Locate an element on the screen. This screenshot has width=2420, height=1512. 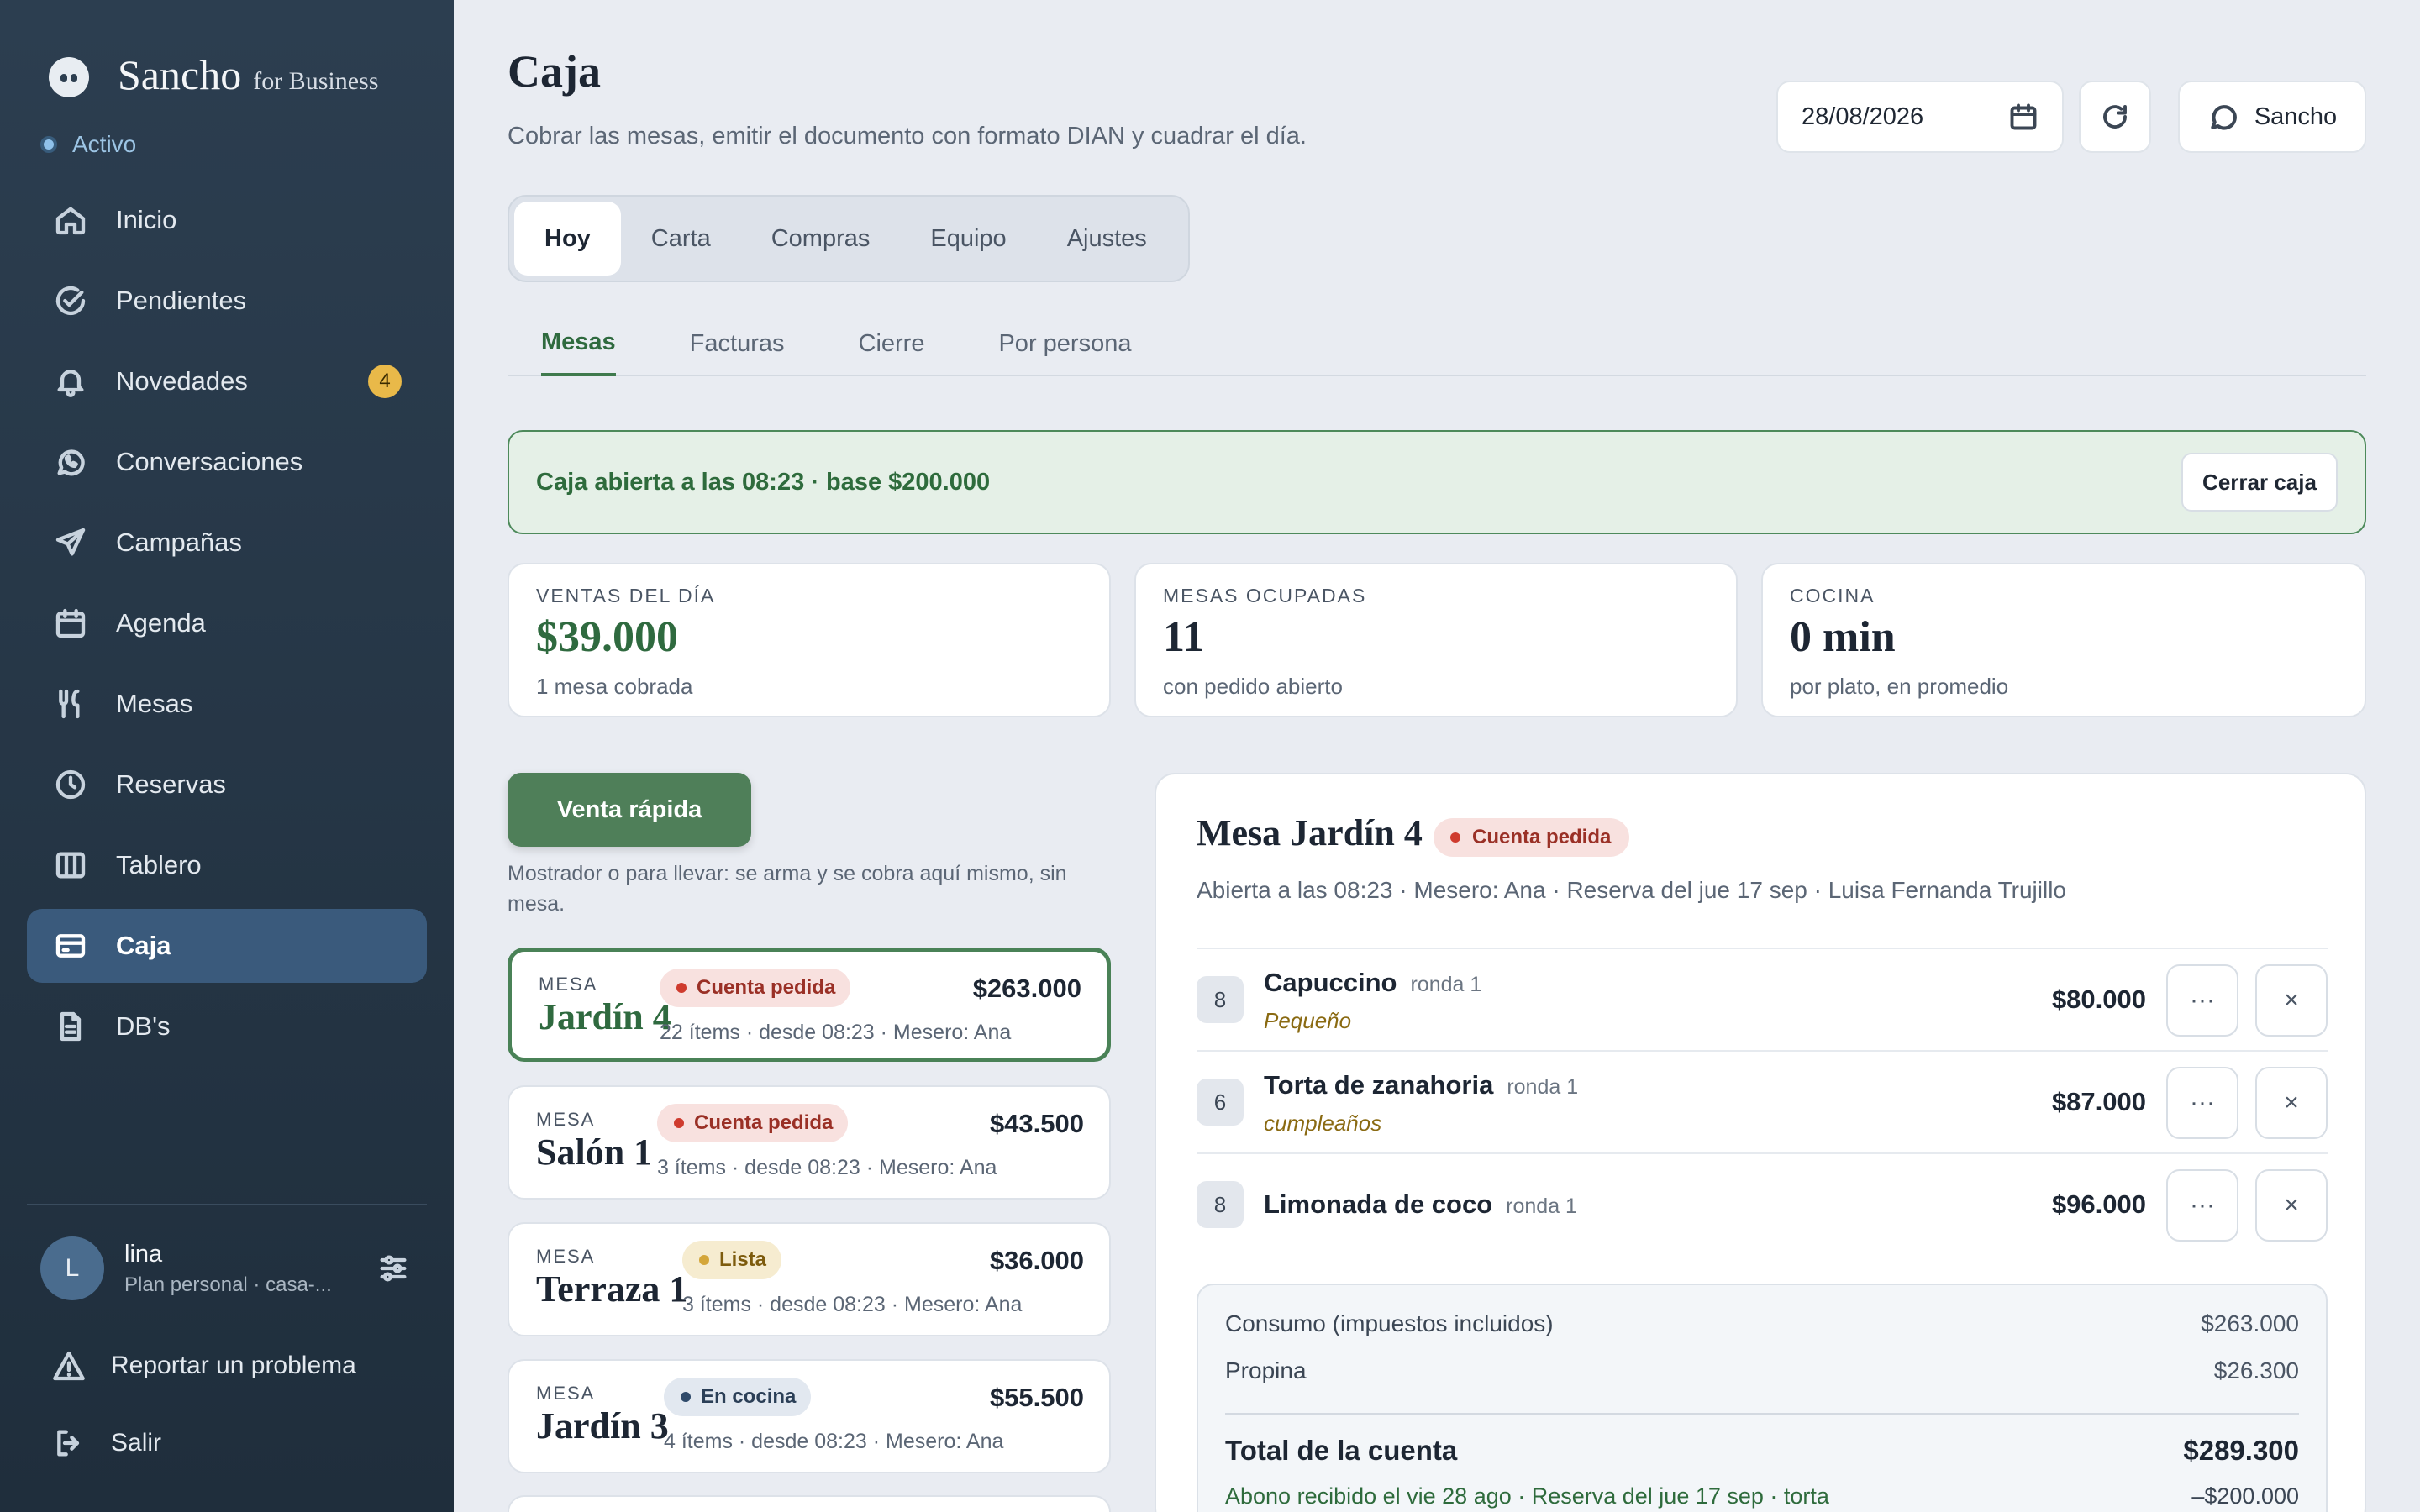
table-meta: 4 ítems · desde 08:23 · Mesero: Ana is located at coordinates (834, 1441).